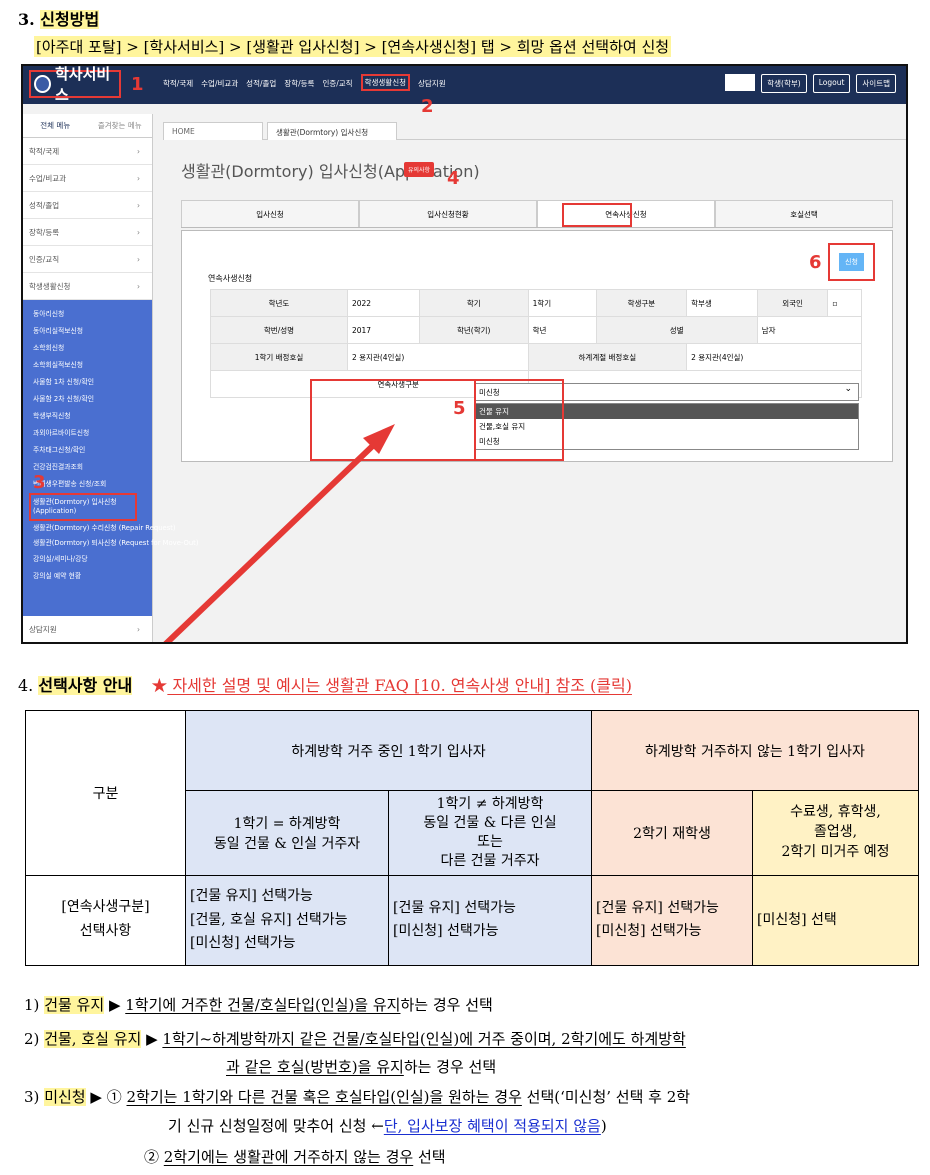 The height and width of the screenshot is (1175, 930). Describe the element at coordinates (279, 533) in the screenshot. I see `red-arrow-icon` at that location.